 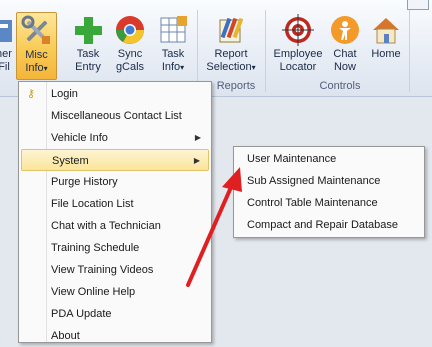 What do you see at coordinates (232, 179) in the screenshot?
I see `arrow-head` at bounding box center [232, 179].